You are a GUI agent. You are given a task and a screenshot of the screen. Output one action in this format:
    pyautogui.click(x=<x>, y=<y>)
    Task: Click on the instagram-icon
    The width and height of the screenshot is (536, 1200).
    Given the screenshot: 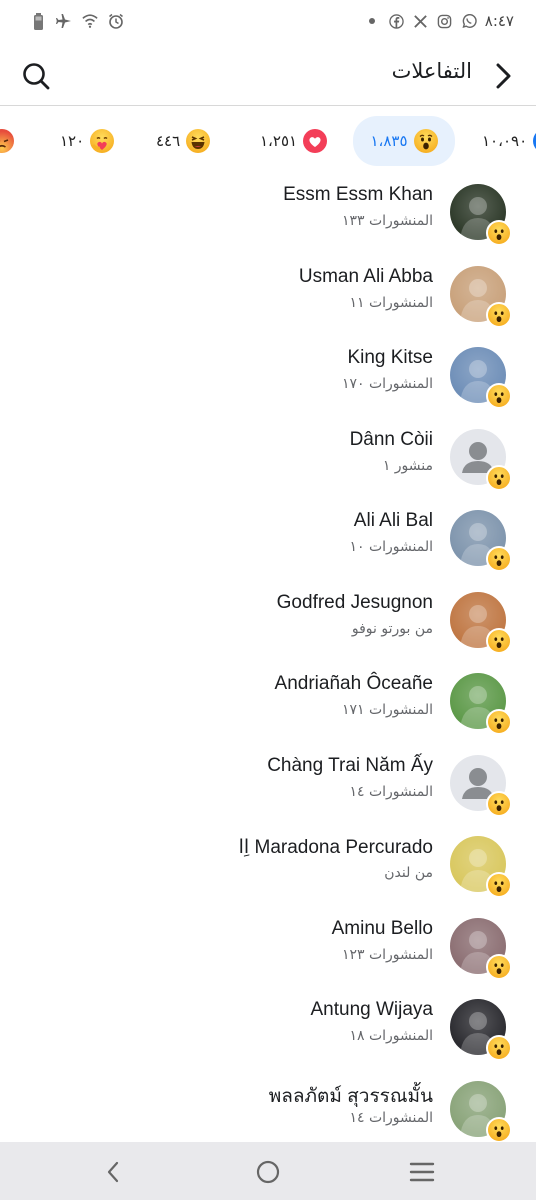 What is the action you would take?
    pyautogui.click(x=445, y=21)
    